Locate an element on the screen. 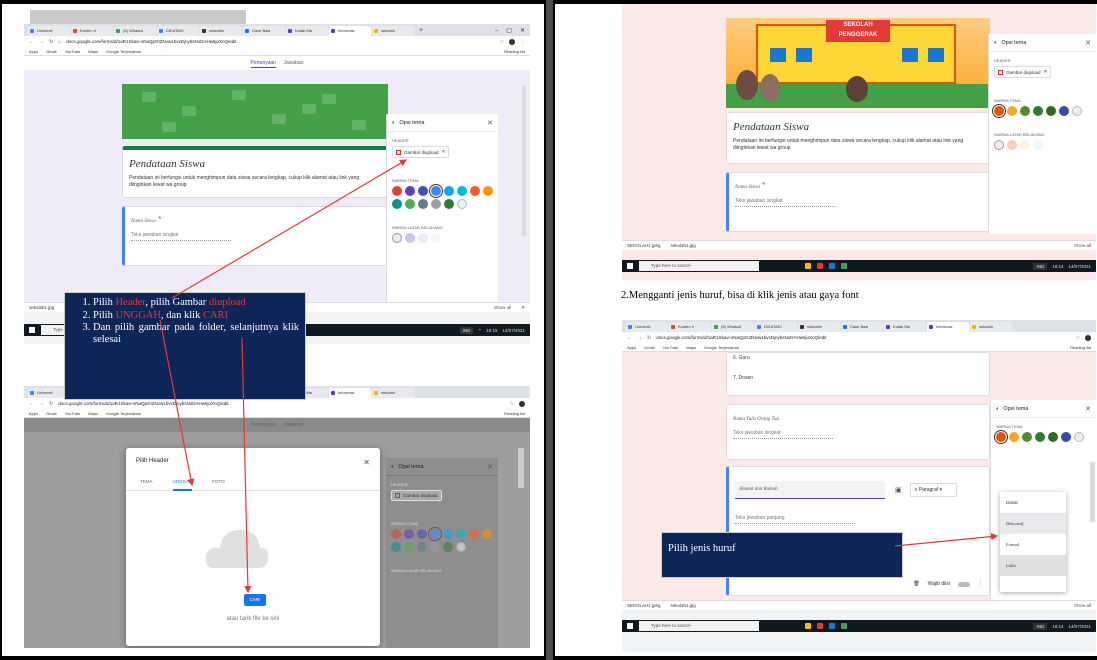 This screenshot has width=1097, height=660. arrow-to-header-chip is located at coordinates (289, 229).